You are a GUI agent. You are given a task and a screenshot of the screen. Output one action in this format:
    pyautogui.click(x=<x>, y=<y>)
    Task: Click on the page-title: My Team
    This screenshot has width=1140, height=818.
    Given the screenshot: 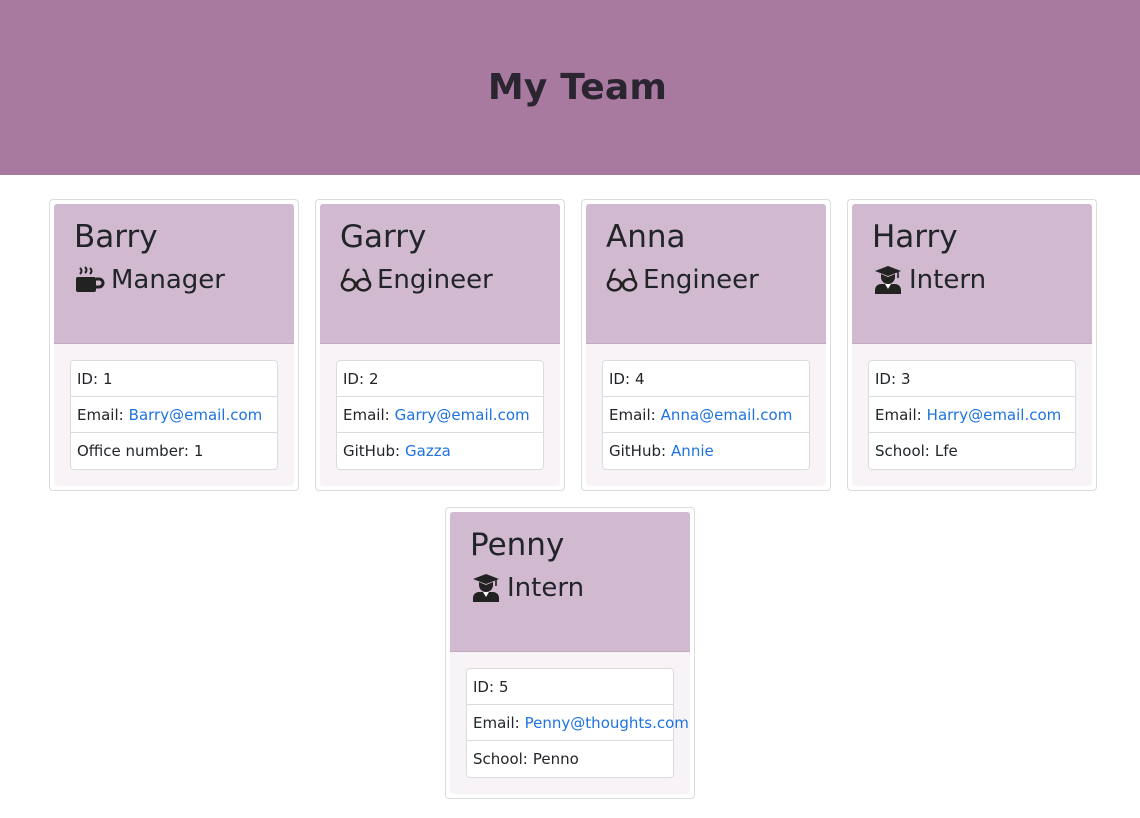 What is the action you would take?
    pyautogui.click(x=577, y=87)
    